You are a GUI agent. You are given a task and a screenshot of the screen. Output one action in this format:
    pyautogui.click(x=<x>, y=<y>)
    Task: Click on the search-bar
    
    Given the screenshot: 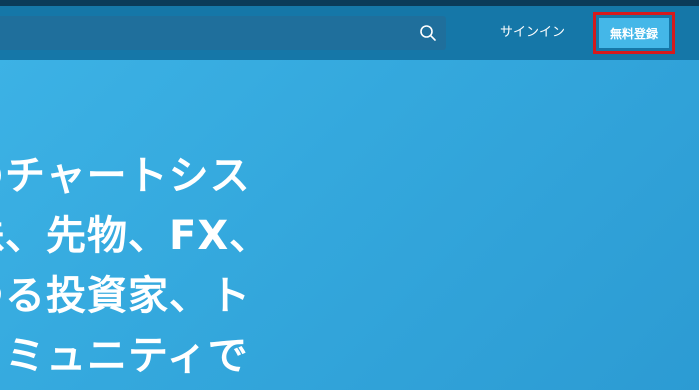 What is the action you would take?
    pyautogui.click(x=223, y=33)
    